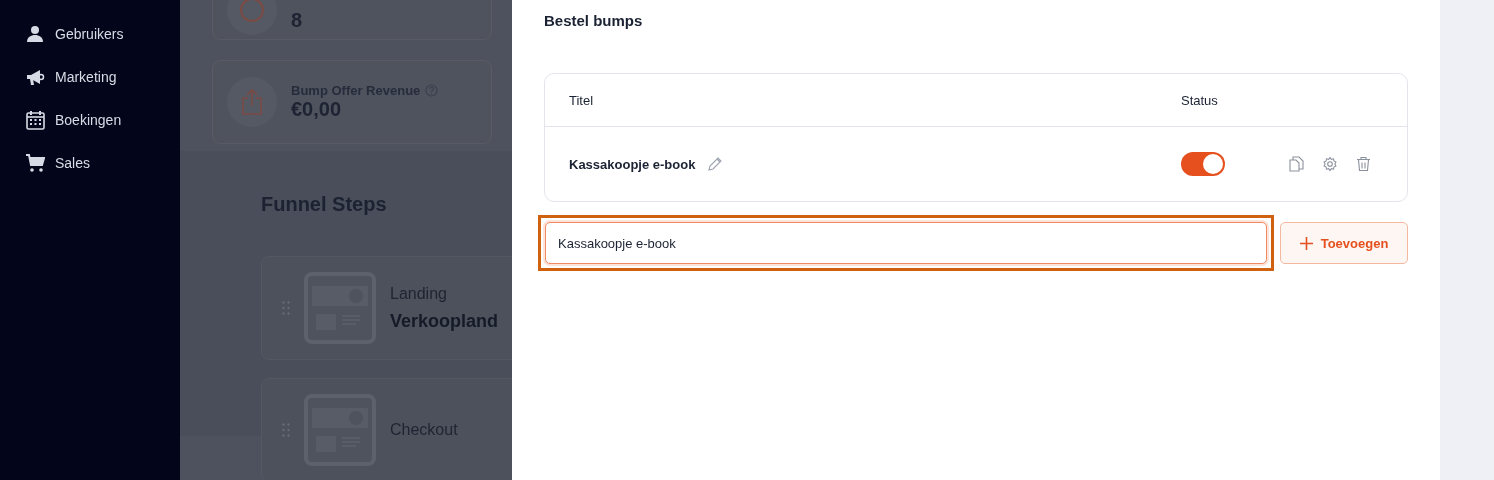 The image size is (1494, 480). Describe the element at coordinates (252, 102) in the screenshot. I see `share-icon` at that location.